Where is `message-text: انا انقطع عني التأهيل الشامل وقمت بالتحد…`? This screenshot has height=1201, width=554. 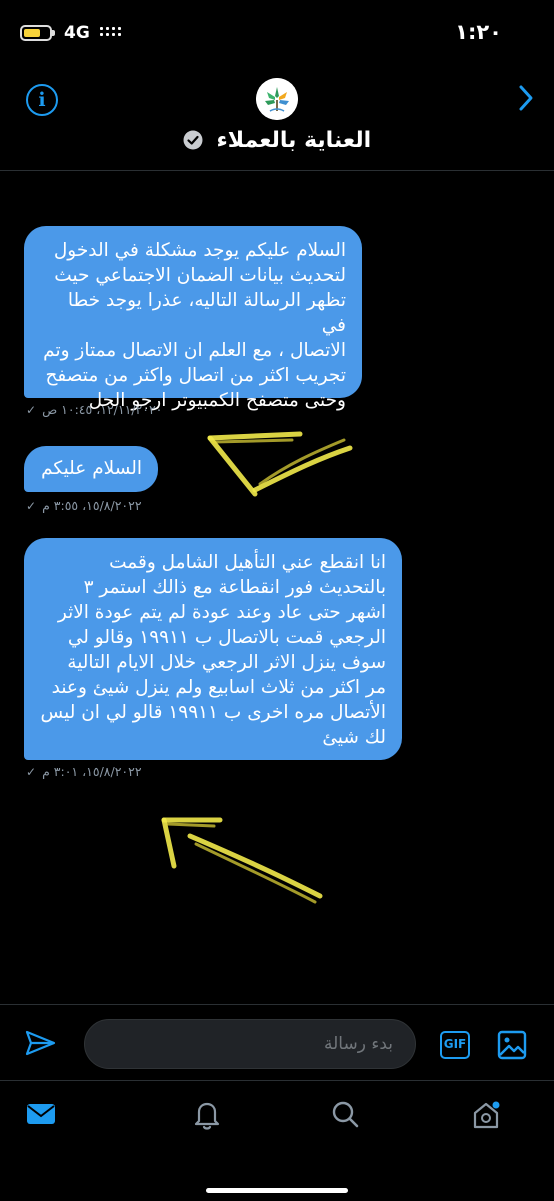
message-text: انا انقطع عني التأهيل الشامل وقمت بالتحد… is located at coordinates (213, 650).